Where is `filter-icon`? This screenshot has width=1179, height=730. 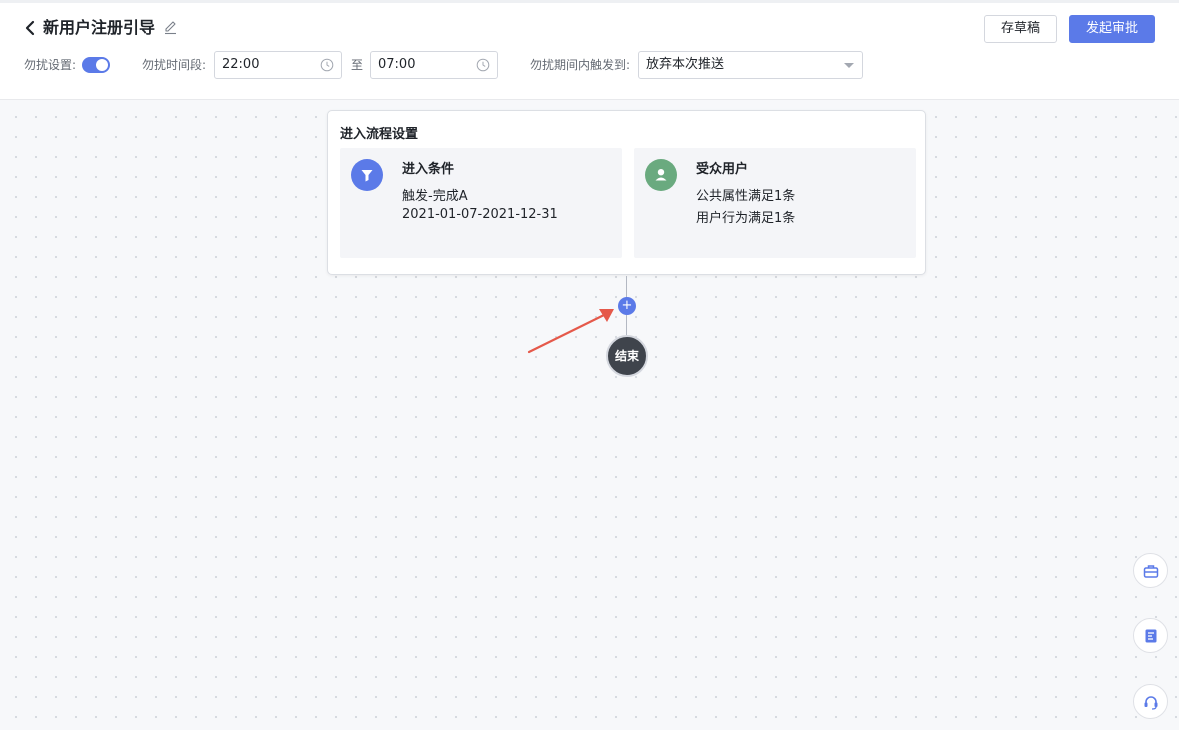
filter-icon is located at coordinates (367, 175).